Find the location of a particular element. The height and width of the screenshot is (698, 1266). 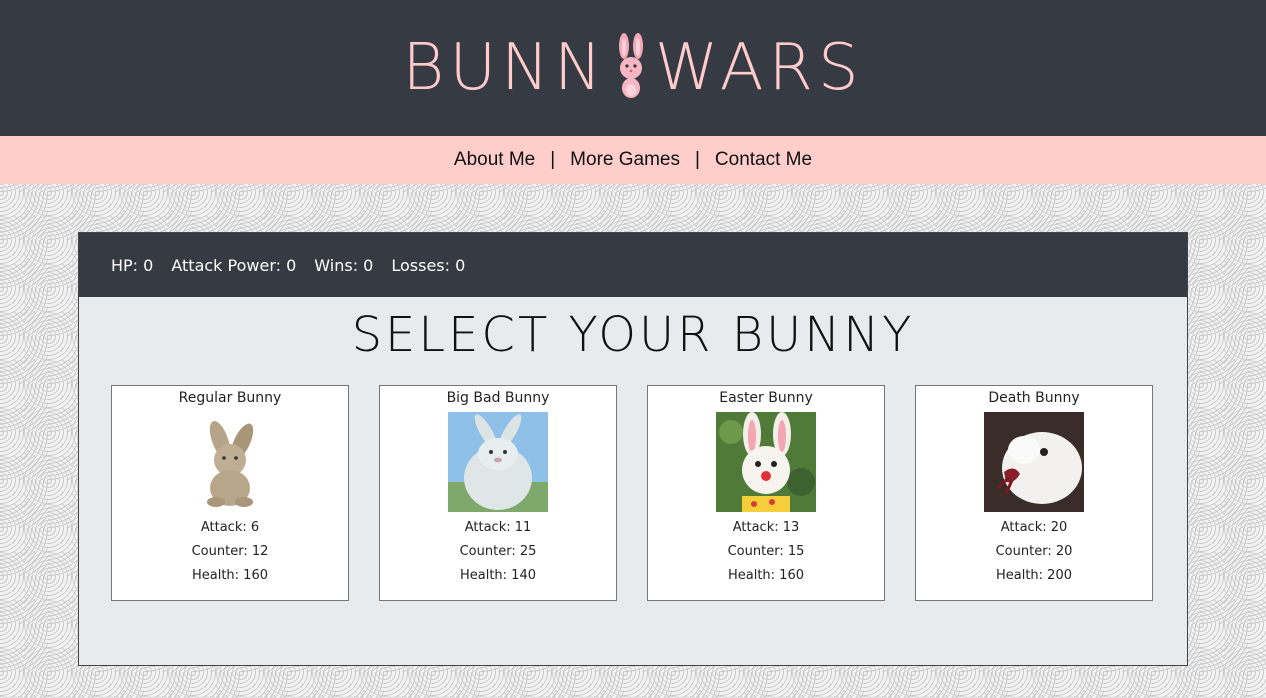

nav-contact-me: Contact Me is located at coordinates (763, 160).